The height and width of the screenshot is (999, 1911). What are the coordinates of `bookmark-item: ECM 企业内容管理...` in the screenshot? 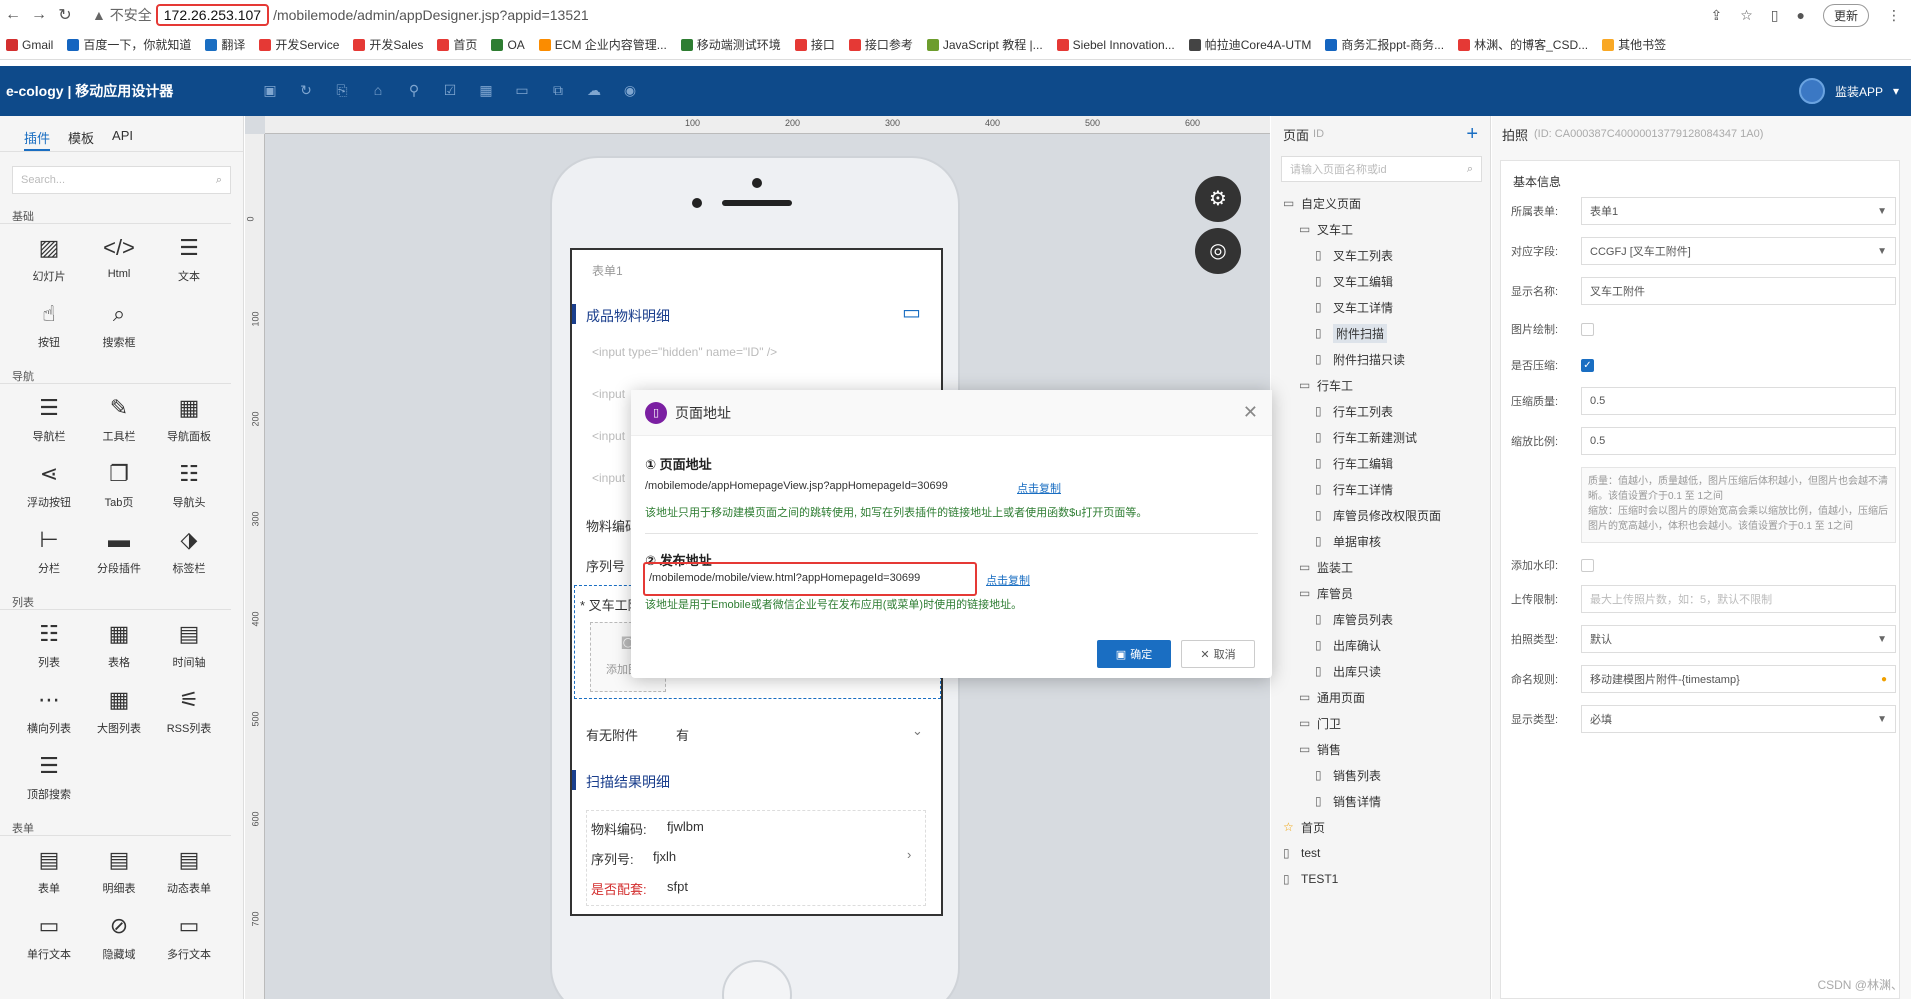 It's located at (602, 44).